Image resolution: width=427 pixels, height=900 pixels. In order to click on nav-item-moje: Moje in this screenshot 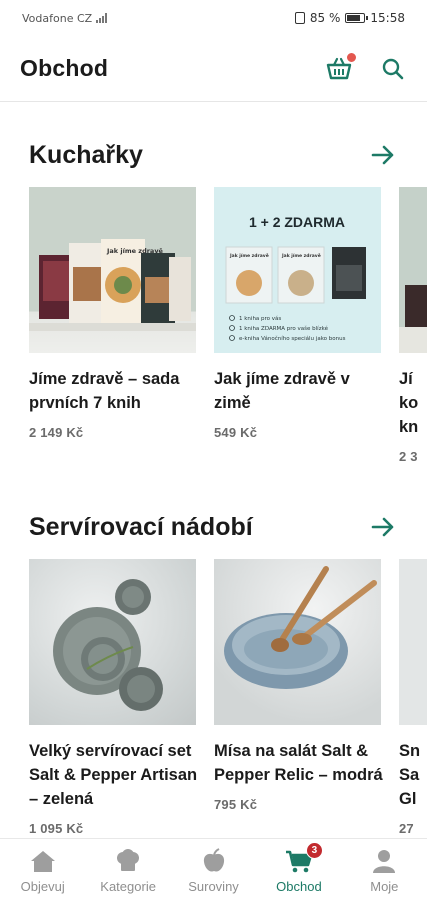, I will do `click(384, 869)`.